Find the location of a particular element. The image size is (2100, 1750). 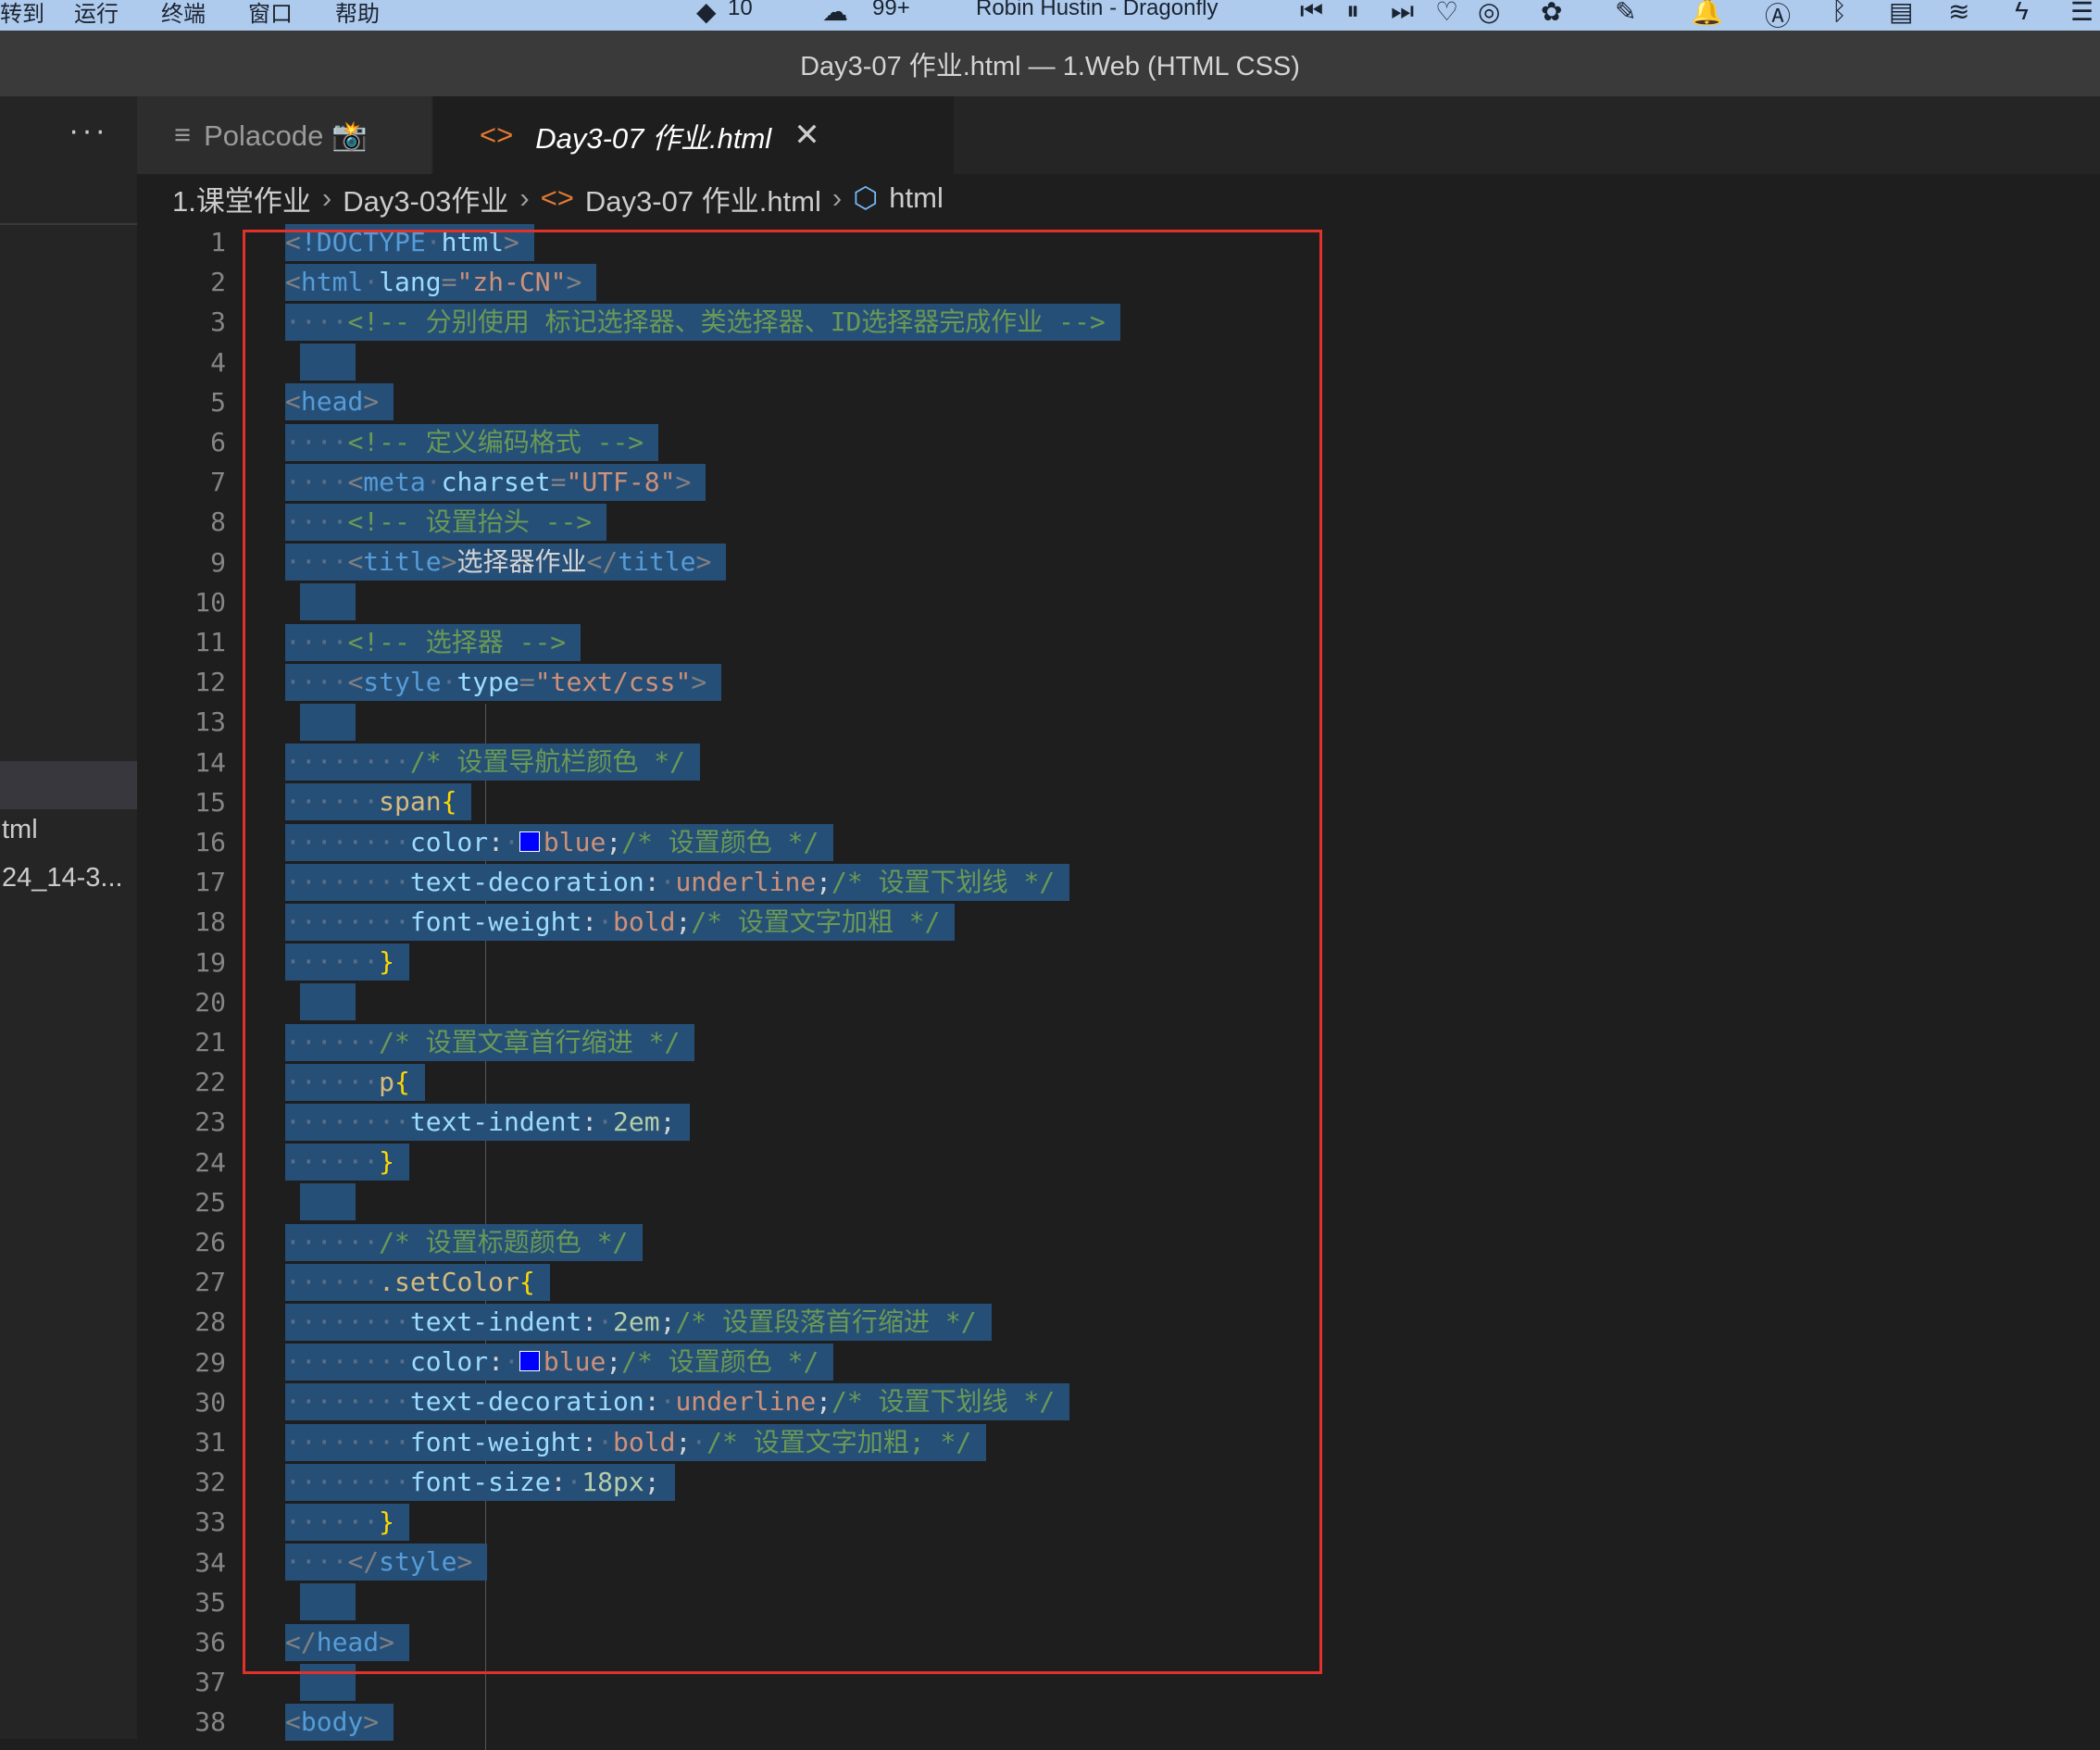

menu-terminal: 终端 is located at coordinates (183, 14).